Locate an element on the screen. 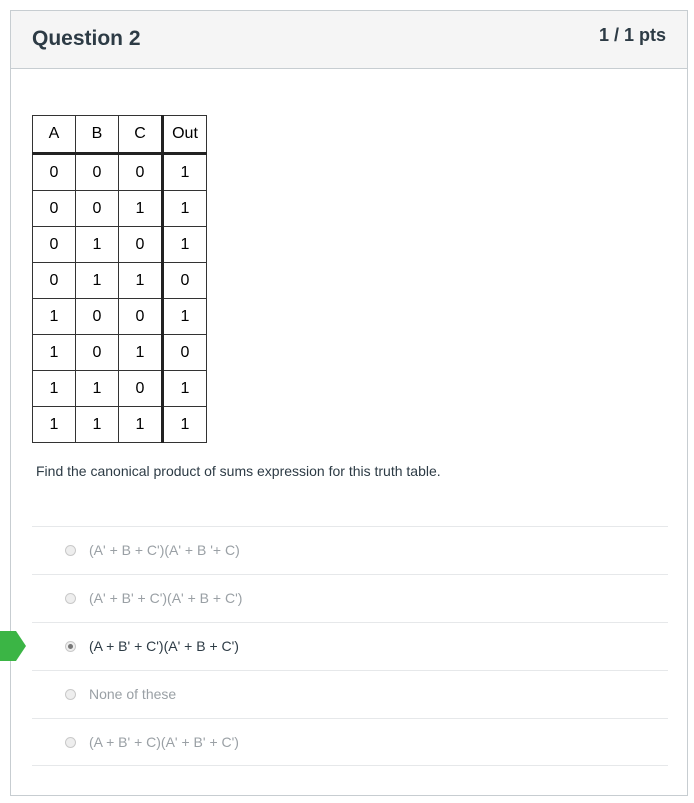 This screenshot has height=803, width=694. table-row: 1 1 0 1 is located at coordinates (119, 388).